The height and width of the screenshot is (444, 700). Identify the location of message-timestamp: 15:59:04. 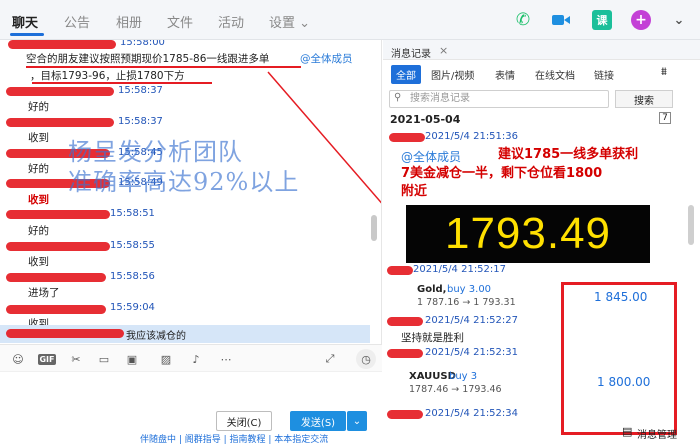
(132, 307).